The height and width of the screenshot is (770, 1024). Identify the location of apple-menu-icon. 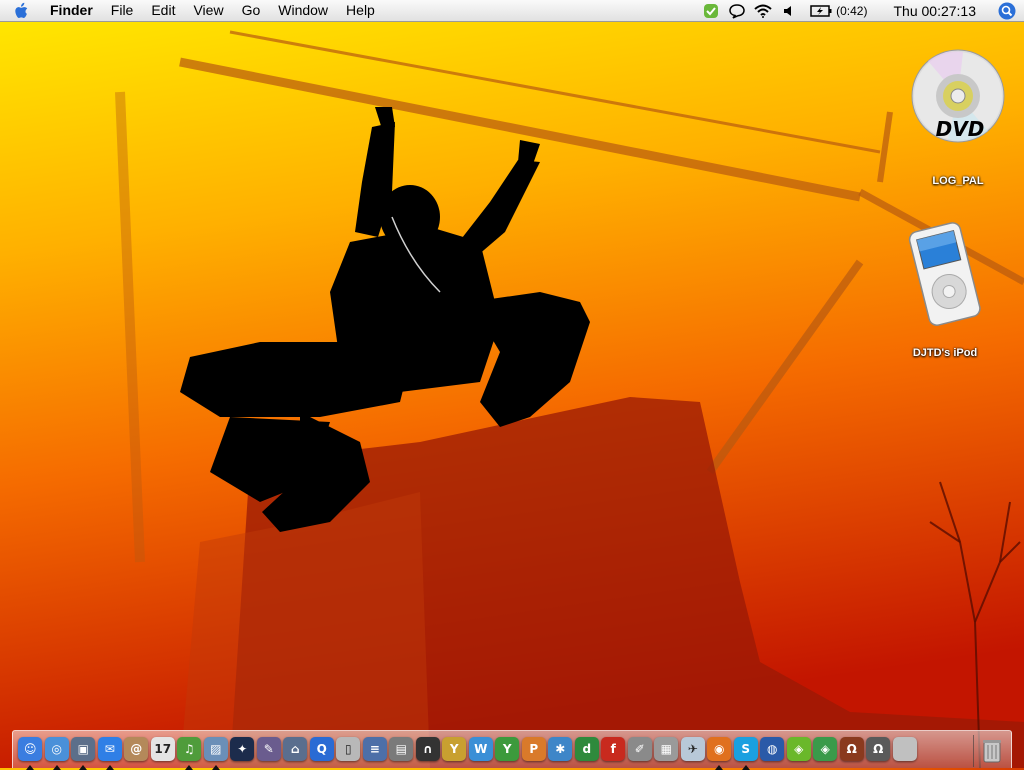
(22, 10).